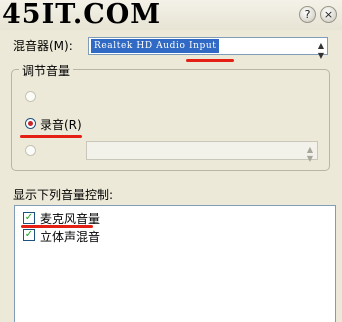 Image resolution: width=342 pixels, height=322 pixels. I want to click on mixer-selected-value: Realtek HD Audio Input, so click(155, 46).